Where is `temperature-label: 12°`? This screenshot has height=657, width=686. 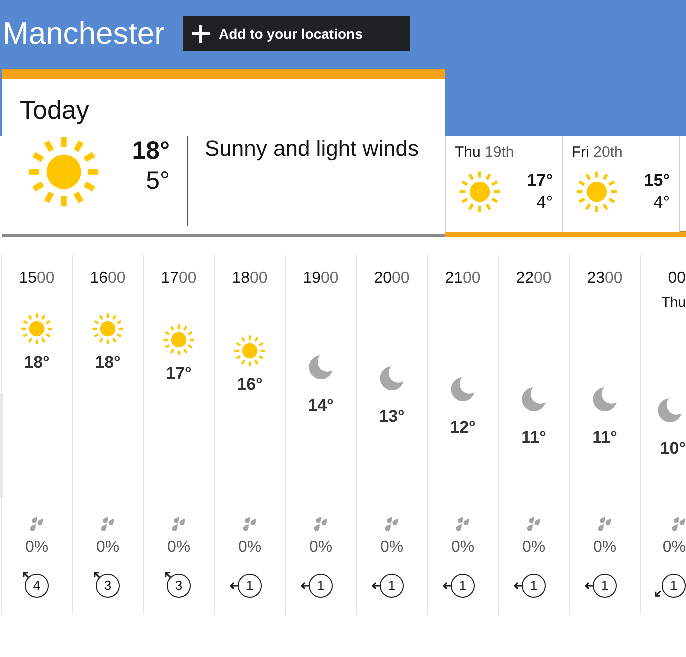 temperature-label: 12° is located at coordinates (463, 428).